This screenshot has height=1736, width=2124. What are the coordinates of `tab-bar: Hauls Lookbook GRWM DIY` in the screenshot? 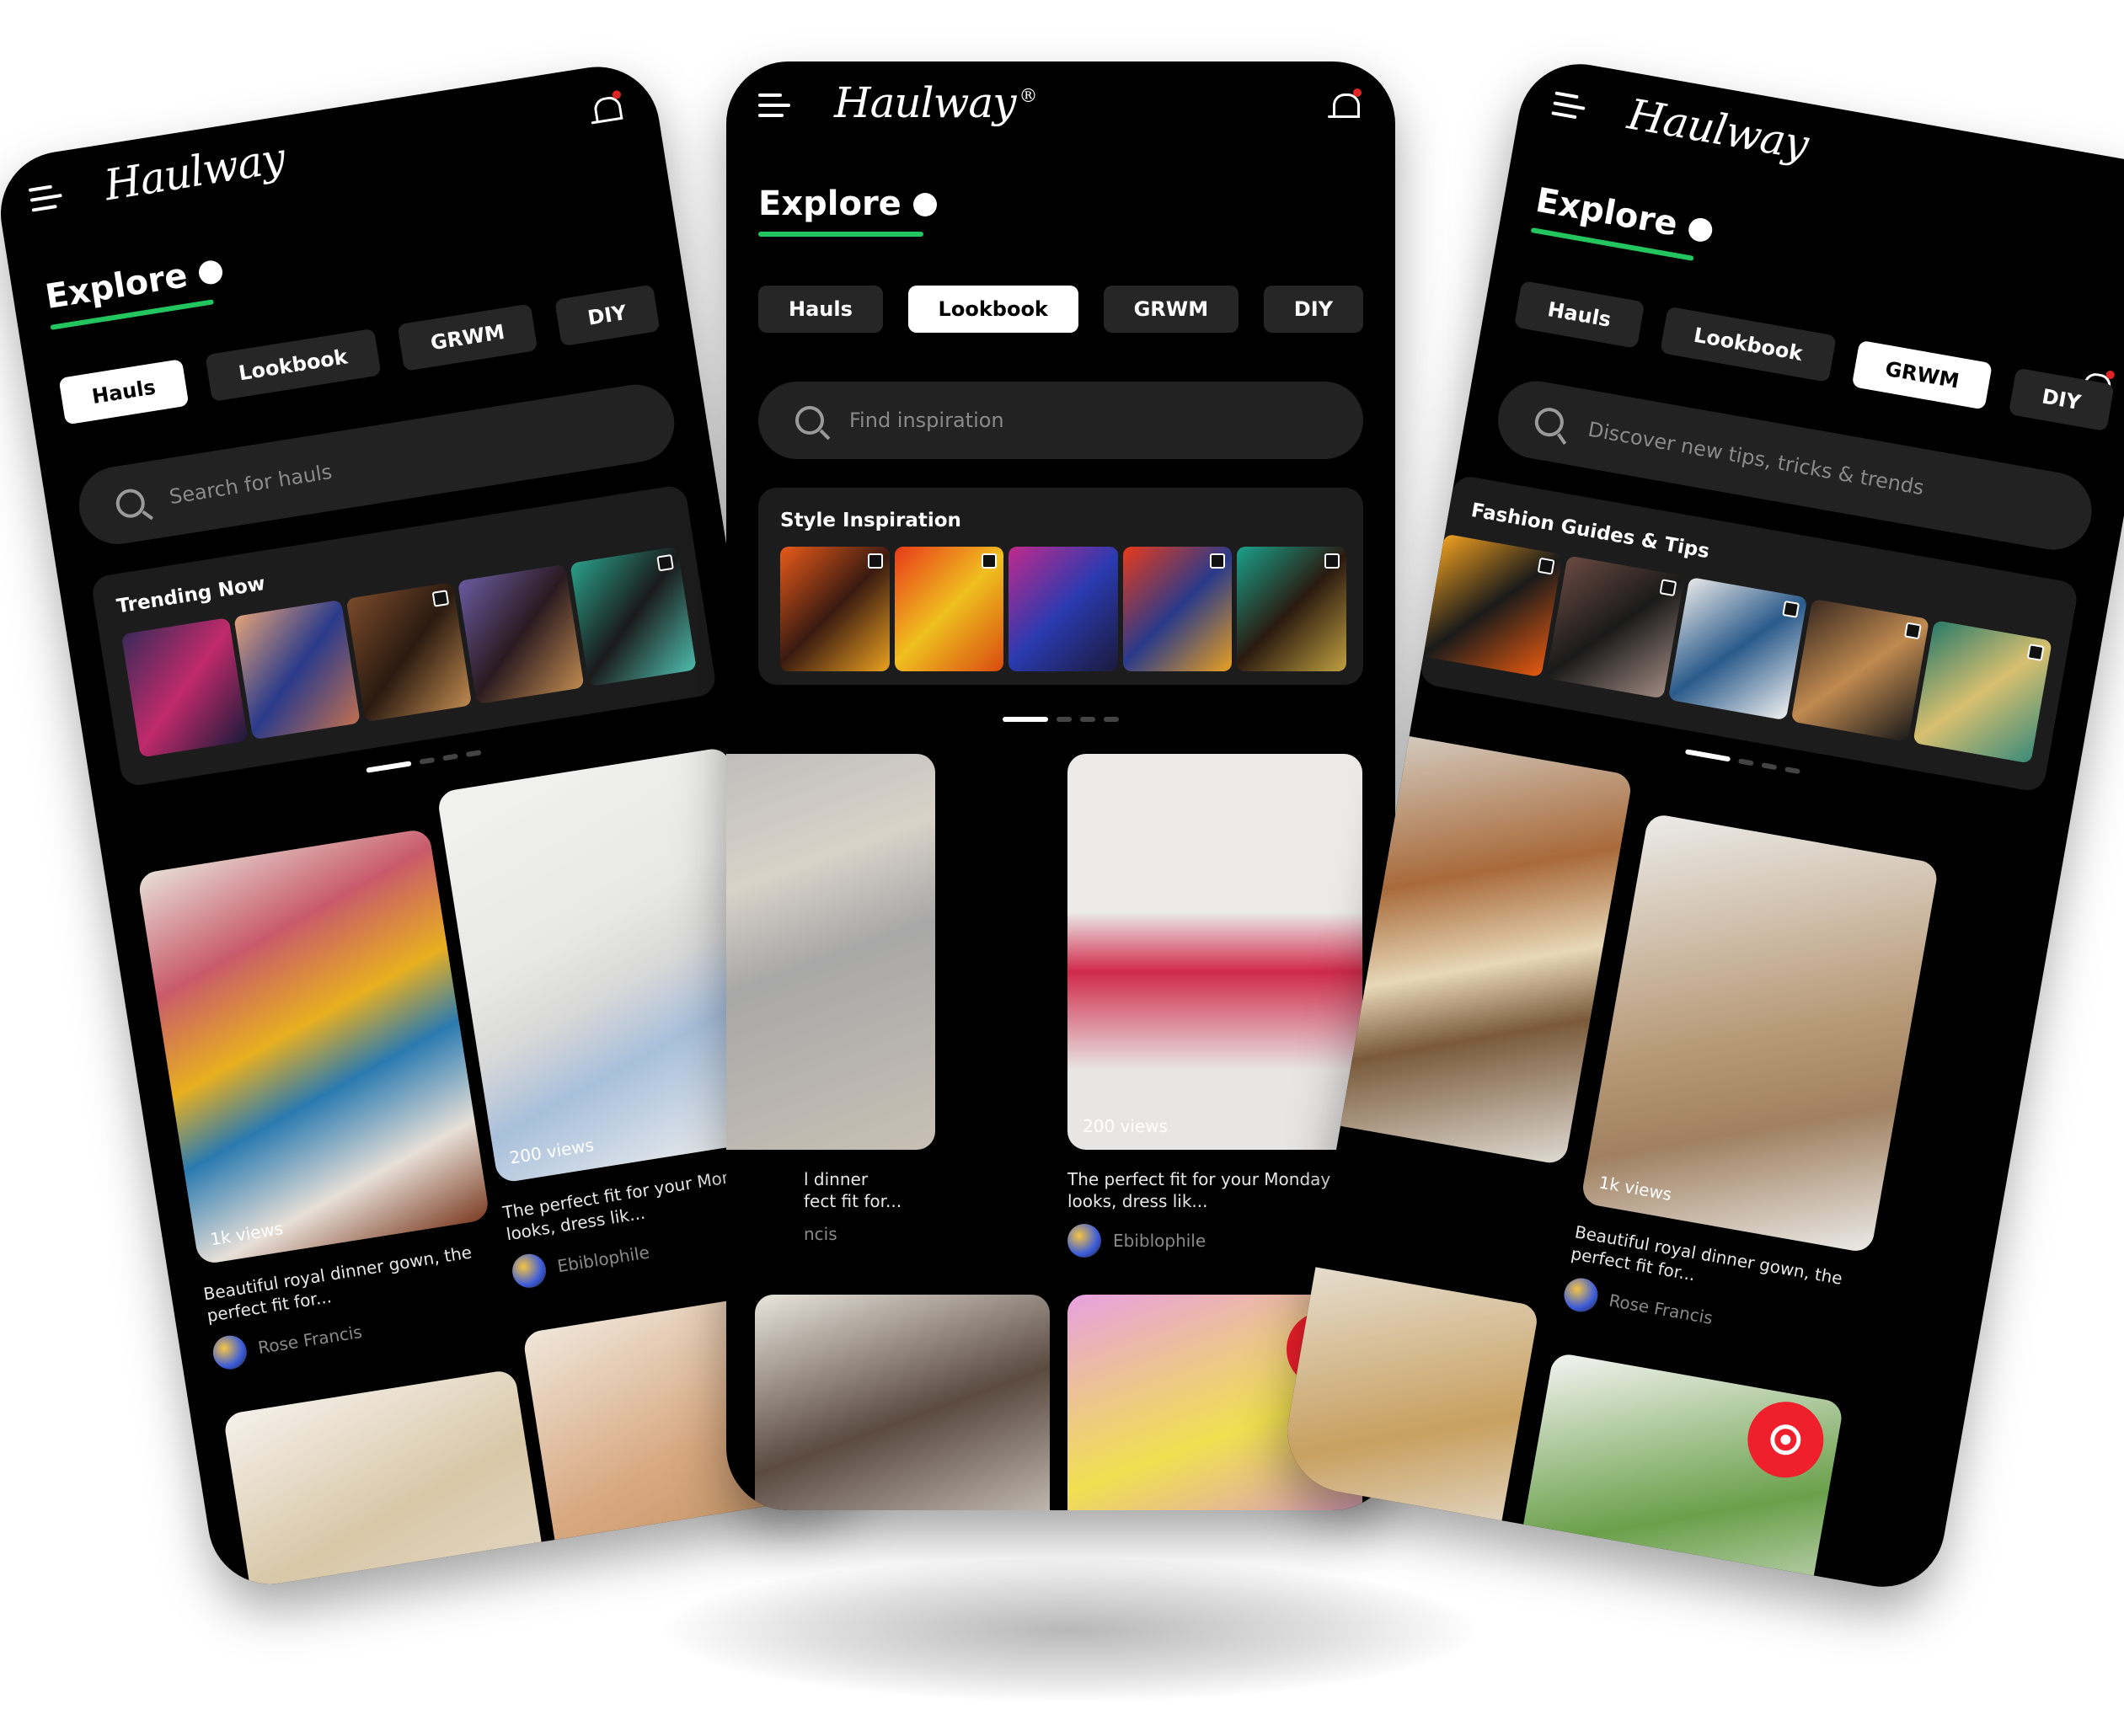 It's located at (1060, 311).